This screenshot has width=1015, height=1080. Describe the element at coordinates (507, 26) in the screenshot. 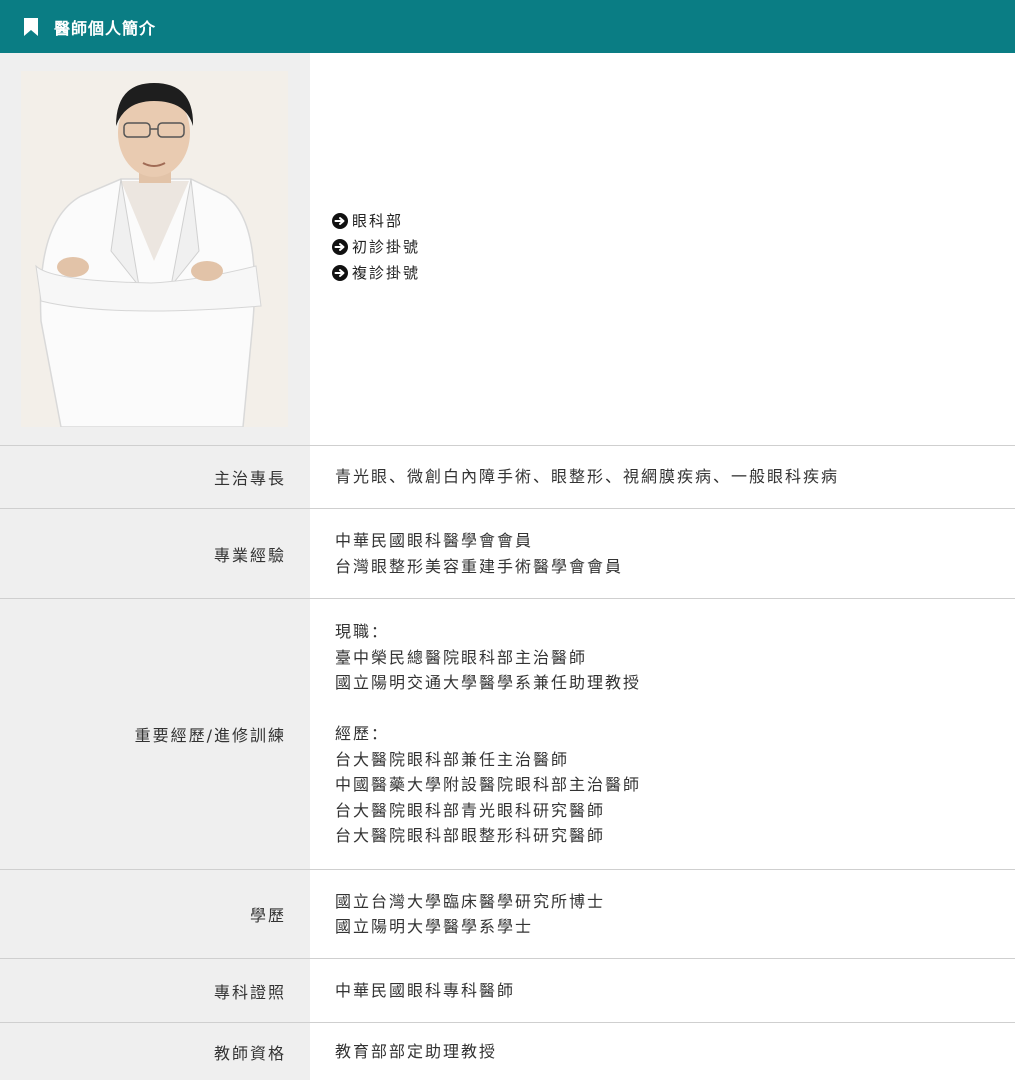

I see `section-header: 醫師個人簡介` at that location.